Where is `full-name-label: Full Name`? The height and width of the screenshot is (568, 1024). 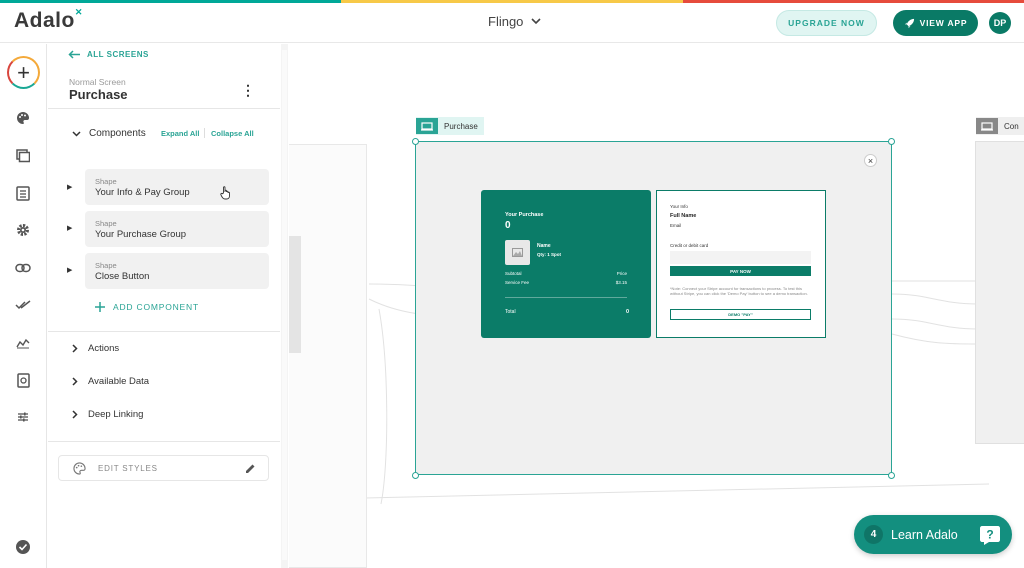 full-name-label: Full Name is located at coordinates (683, 216).